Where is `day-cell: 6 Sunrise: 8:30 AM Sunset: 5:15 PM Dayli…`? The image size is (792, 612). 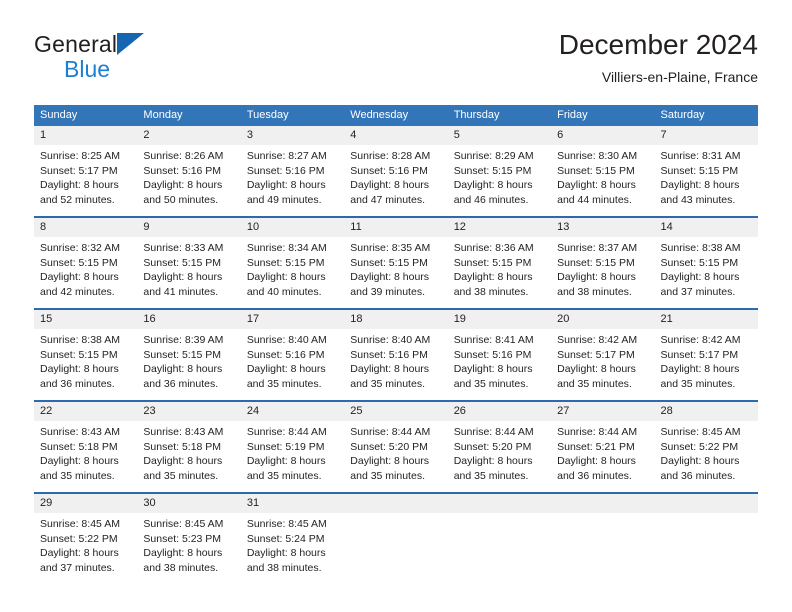
day-cell: 6 Sunrise: 8:30 AM Sunset: 5:15 PM Dayli… is located at coordinates (603, 168).